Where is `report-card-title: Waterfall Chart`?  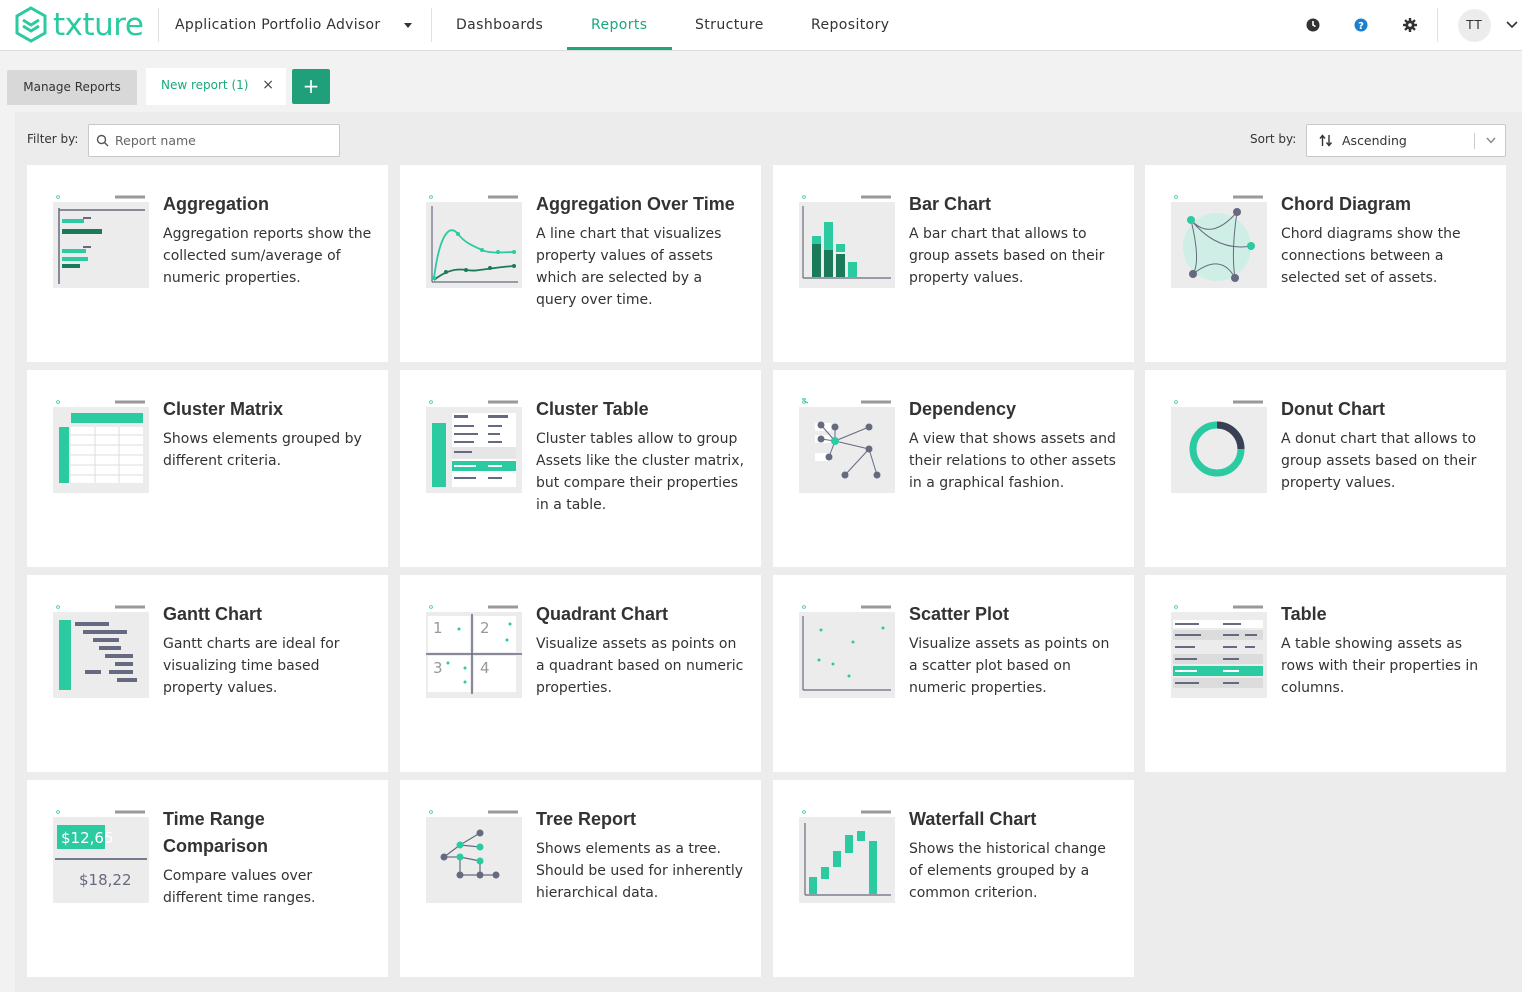 report-card-title: Waterfall Chart is located at coordinates (973, 819).